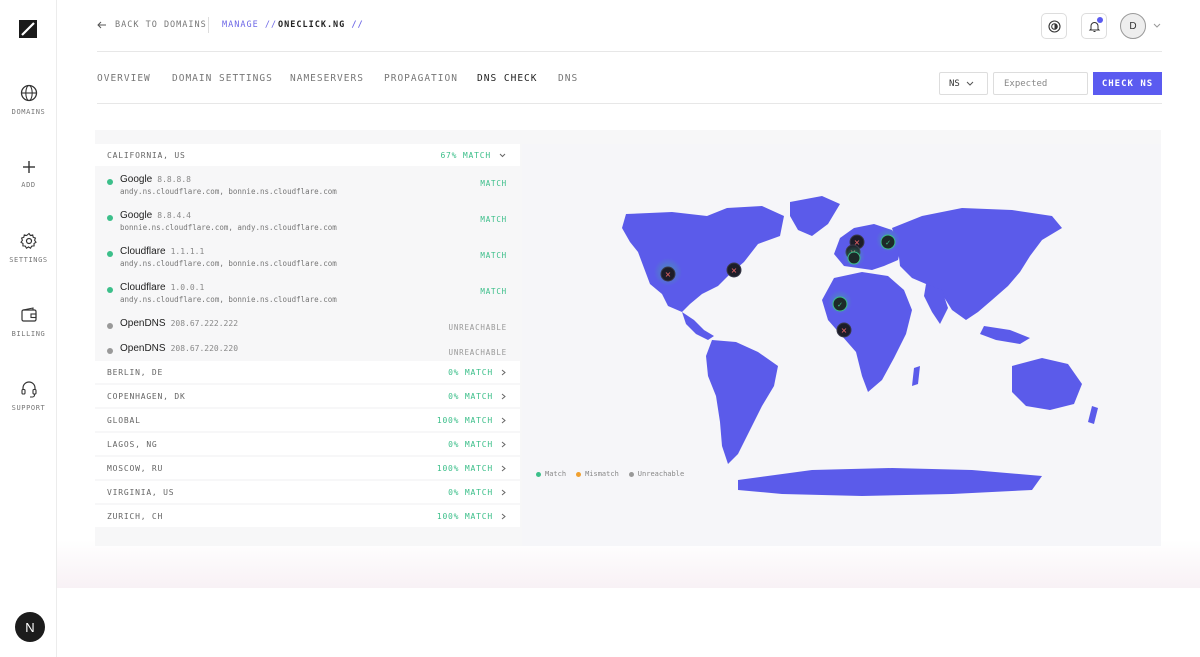  I want to click on sidebar-item-settings: SETTINGS, so click(28, 248).